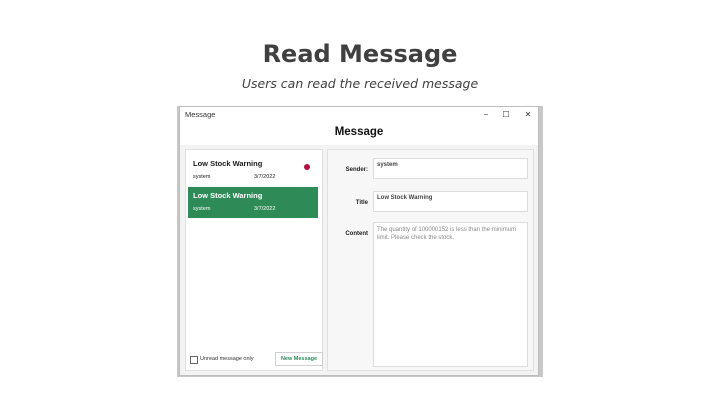 This screenshot has width=720, height=405. I want to click on message-item-selected: Low Stock Warning system 3/7/2022, so click(253, 202).